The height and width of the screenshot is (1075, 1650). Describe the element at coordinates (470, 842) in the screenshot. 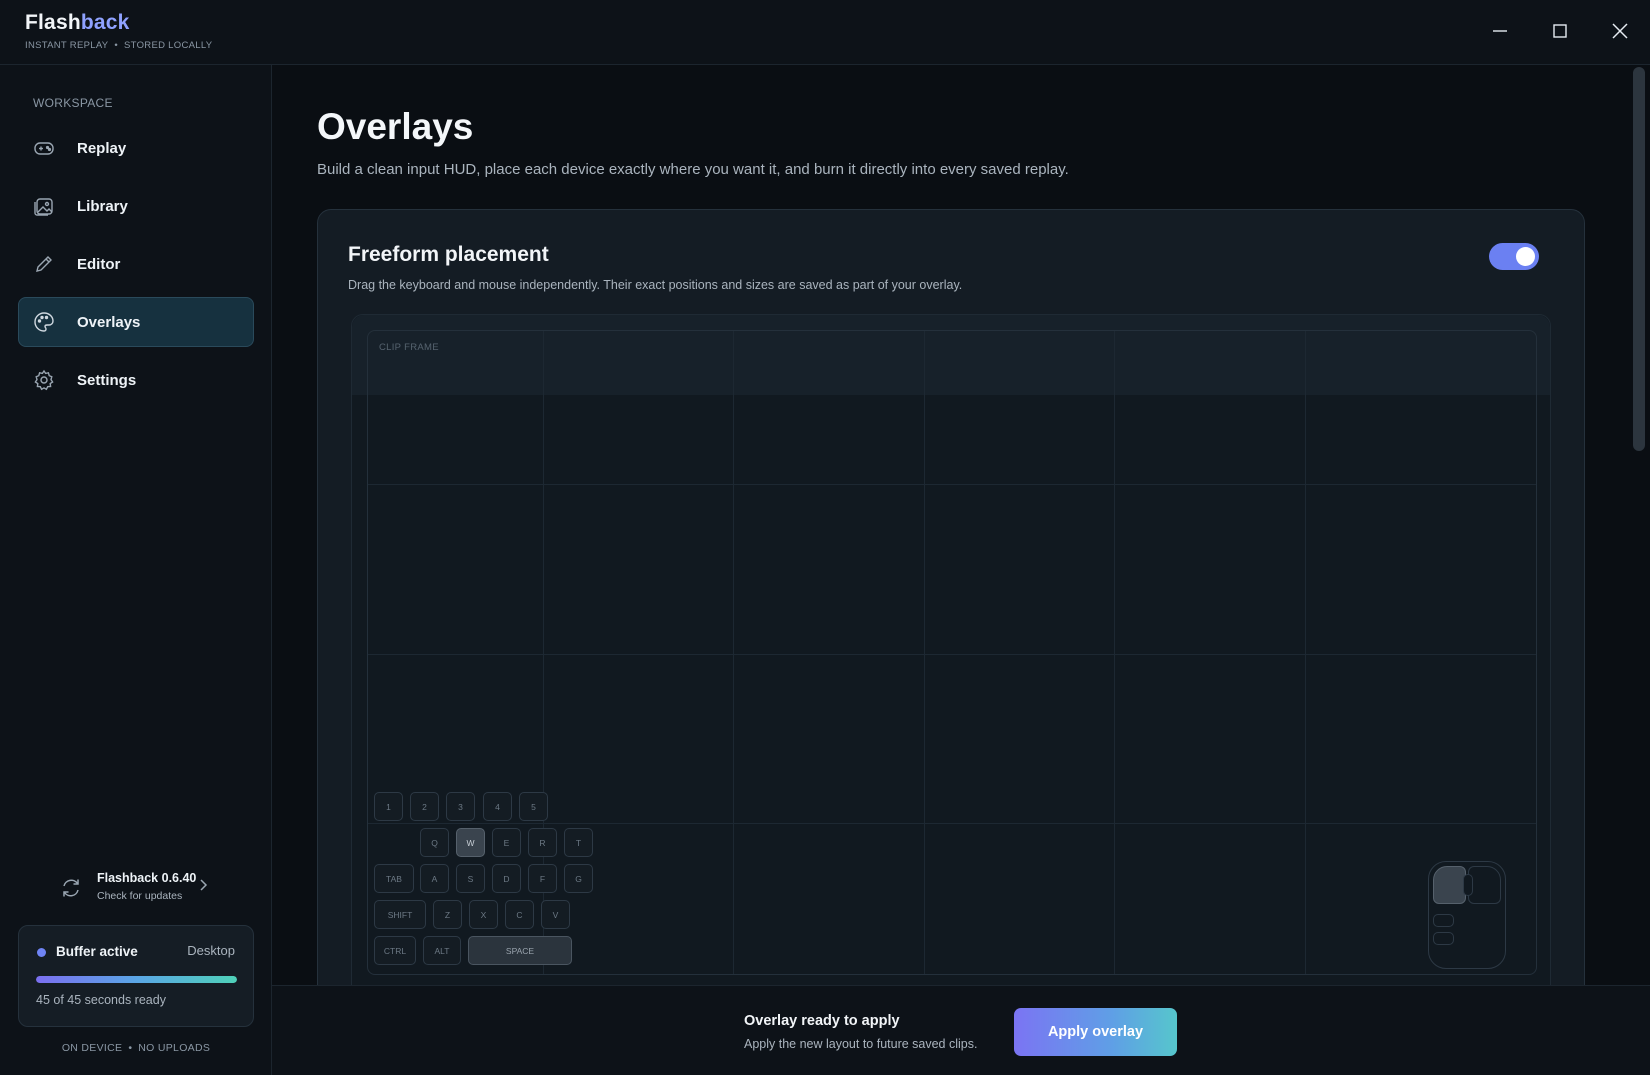

I see `key-w: W` at that location.